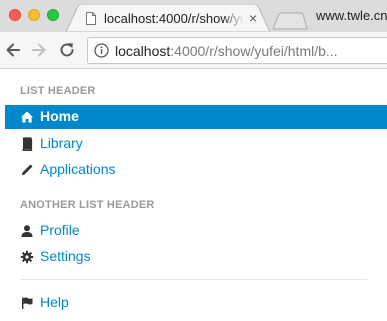 The width and height of the screenshot is (387, 321). What do you see at coordinates (15, 15) in the screenshot?
I see `window-close-button` at bounding box center [15, 15].